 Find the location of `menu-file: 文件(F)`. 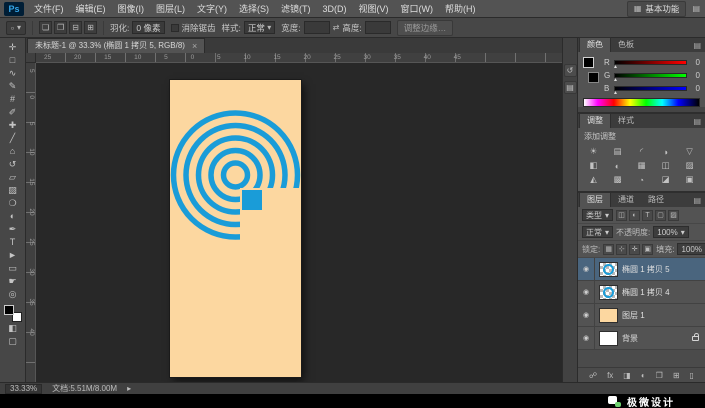

menu-file: 文件(F) is located at coordinates (49, 9).